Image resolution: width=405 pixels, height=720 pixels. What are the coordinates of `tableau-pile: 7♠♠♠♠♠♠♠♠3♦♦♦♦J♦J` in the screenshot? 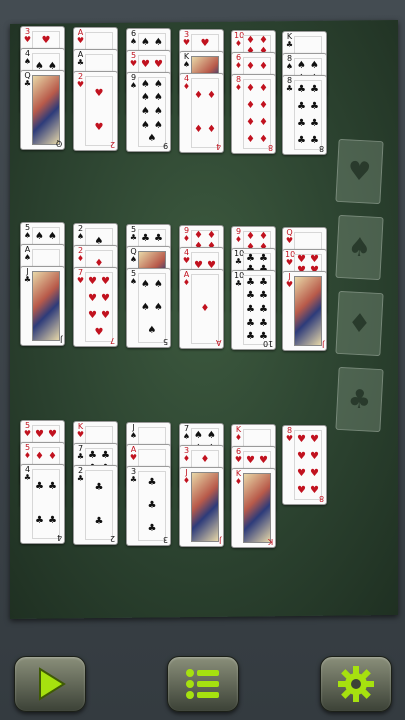 It's located at (201, 485).